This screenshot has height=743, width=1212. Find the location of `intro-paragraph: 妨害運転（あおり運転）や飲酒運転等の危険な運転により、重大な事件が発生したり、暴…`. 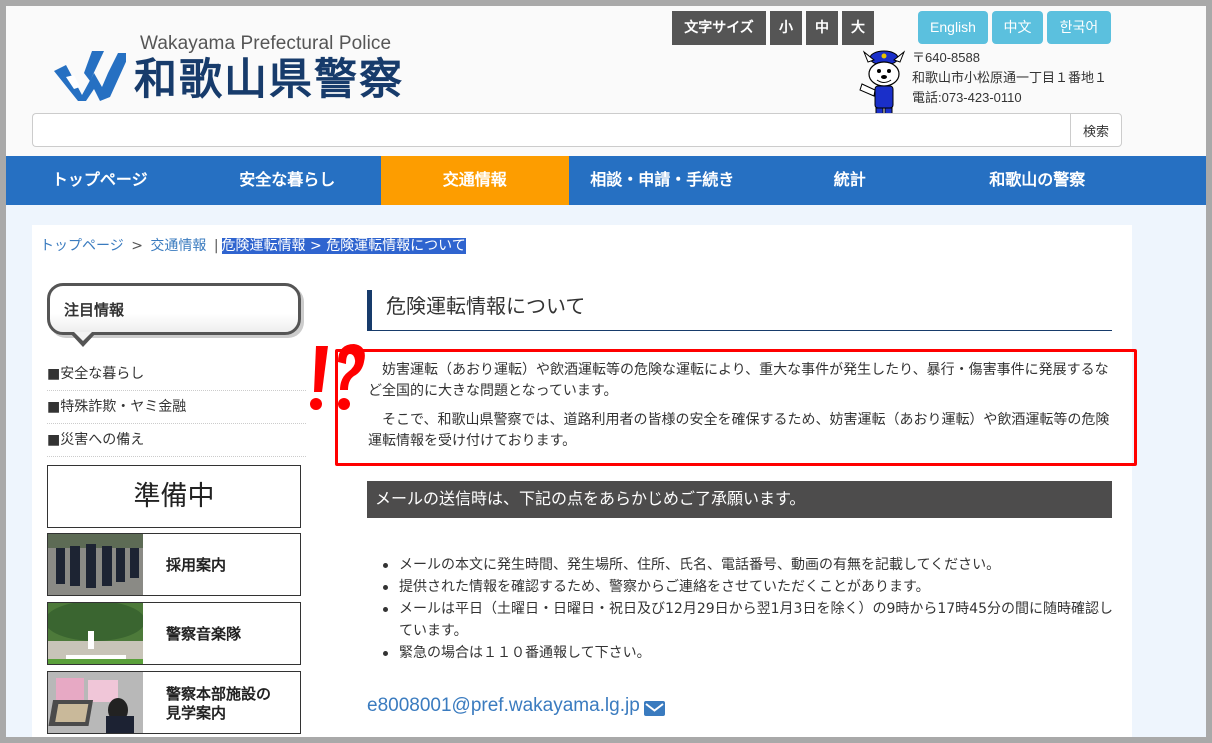

intro-paragraph: 妨害運転（あおり運転）や飲酒運転等の危険な運転により、重大な事件が発生したり、暴… is located at coordinates (738, 380).